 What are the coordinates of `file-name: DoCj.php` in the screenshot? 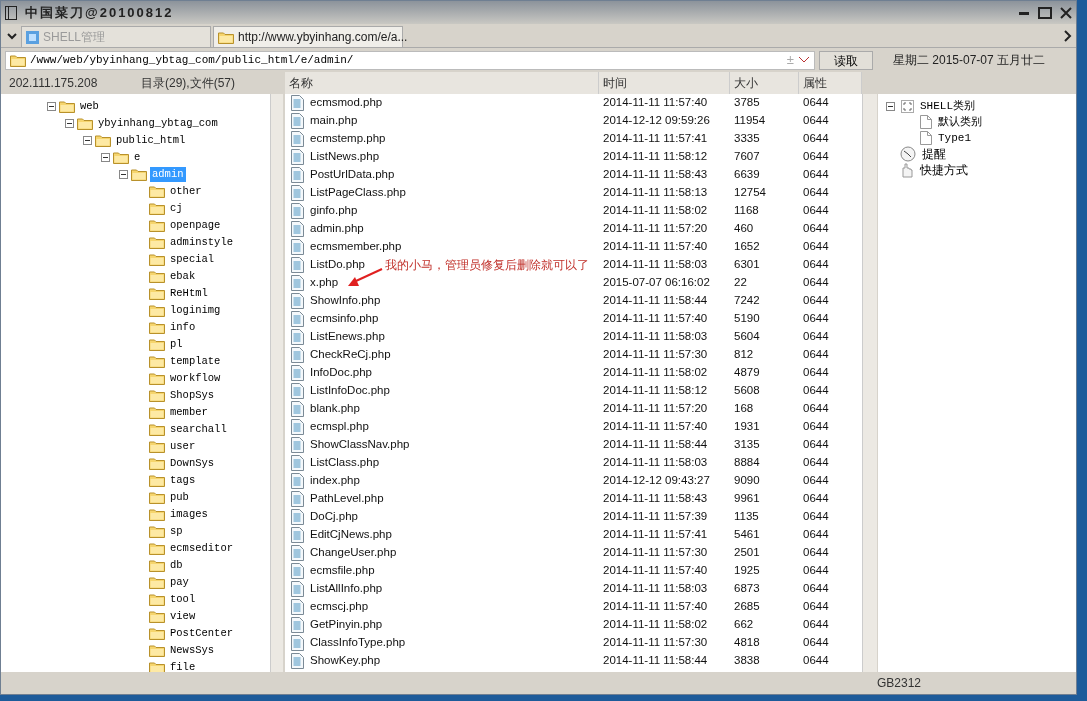 It's located at (334, 517).